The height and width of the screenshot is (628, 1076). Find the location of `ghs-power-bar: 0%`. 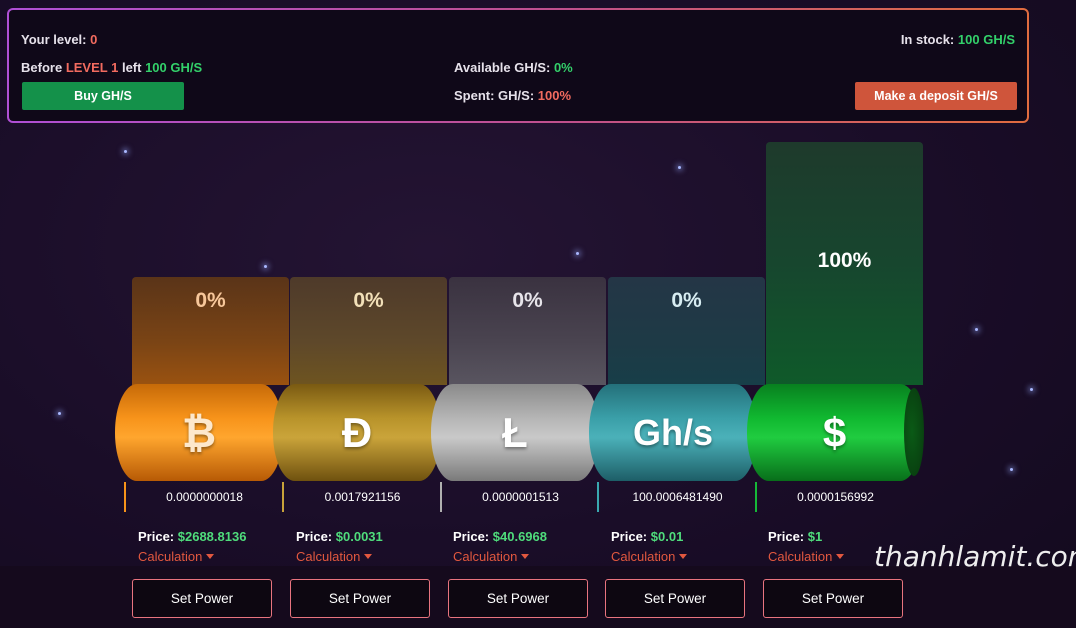

ghs-power-bar: 0% is located at coordinates (686, 331).